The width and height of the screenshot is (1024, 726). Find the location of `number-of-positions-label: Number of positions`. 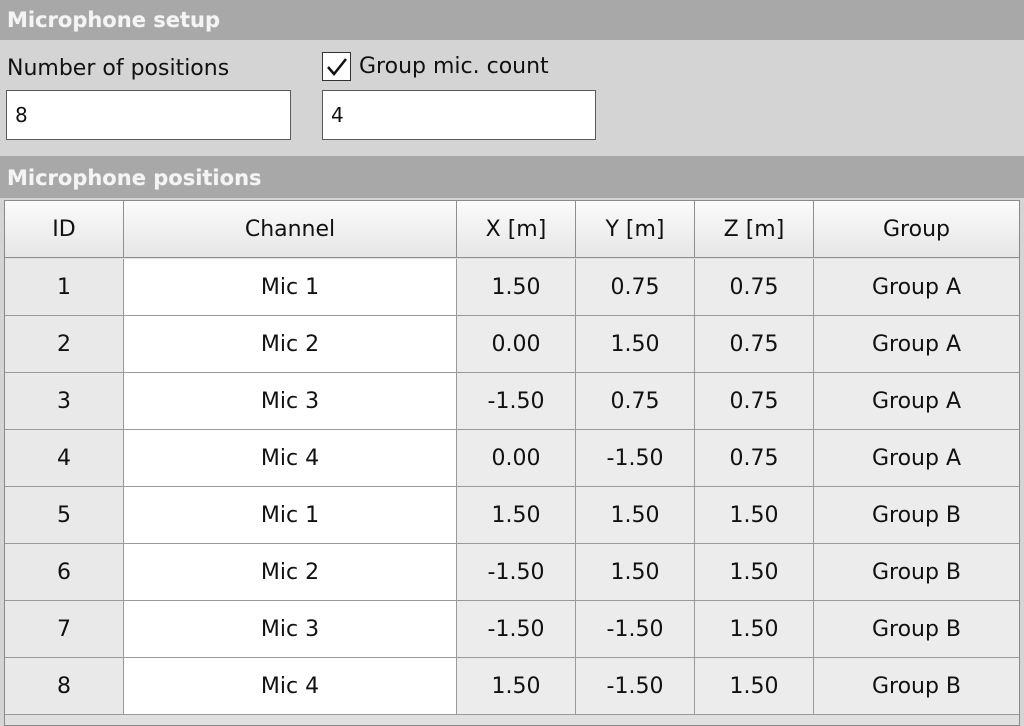

number-of-positions-label: Number of positions is located at coordinates (118, 68).